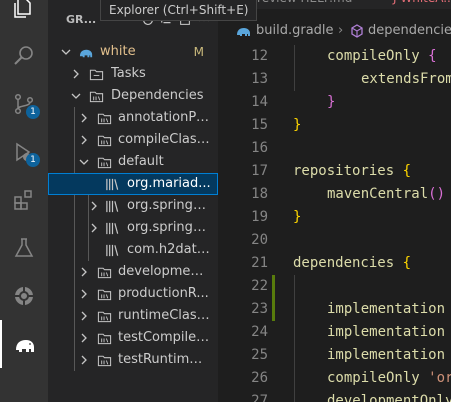 The image size is (451, 402). What do you see at coordinates (259, 397) in the screenshot?
I see `line-number: 27` at bounding box center [259, 397].